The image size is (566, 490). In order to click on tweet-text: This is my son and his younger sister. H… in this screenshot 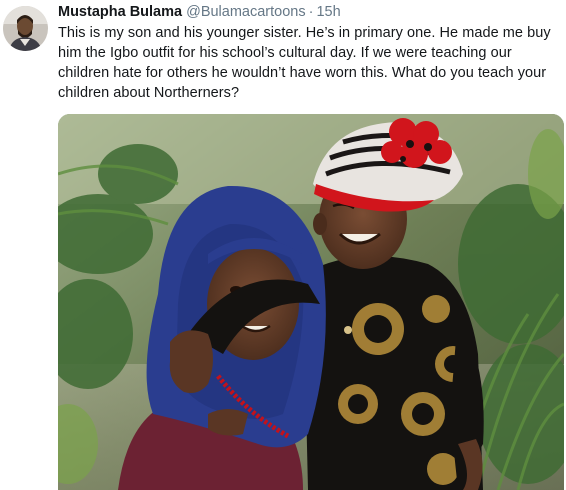, I will do `click(304, 63)`.